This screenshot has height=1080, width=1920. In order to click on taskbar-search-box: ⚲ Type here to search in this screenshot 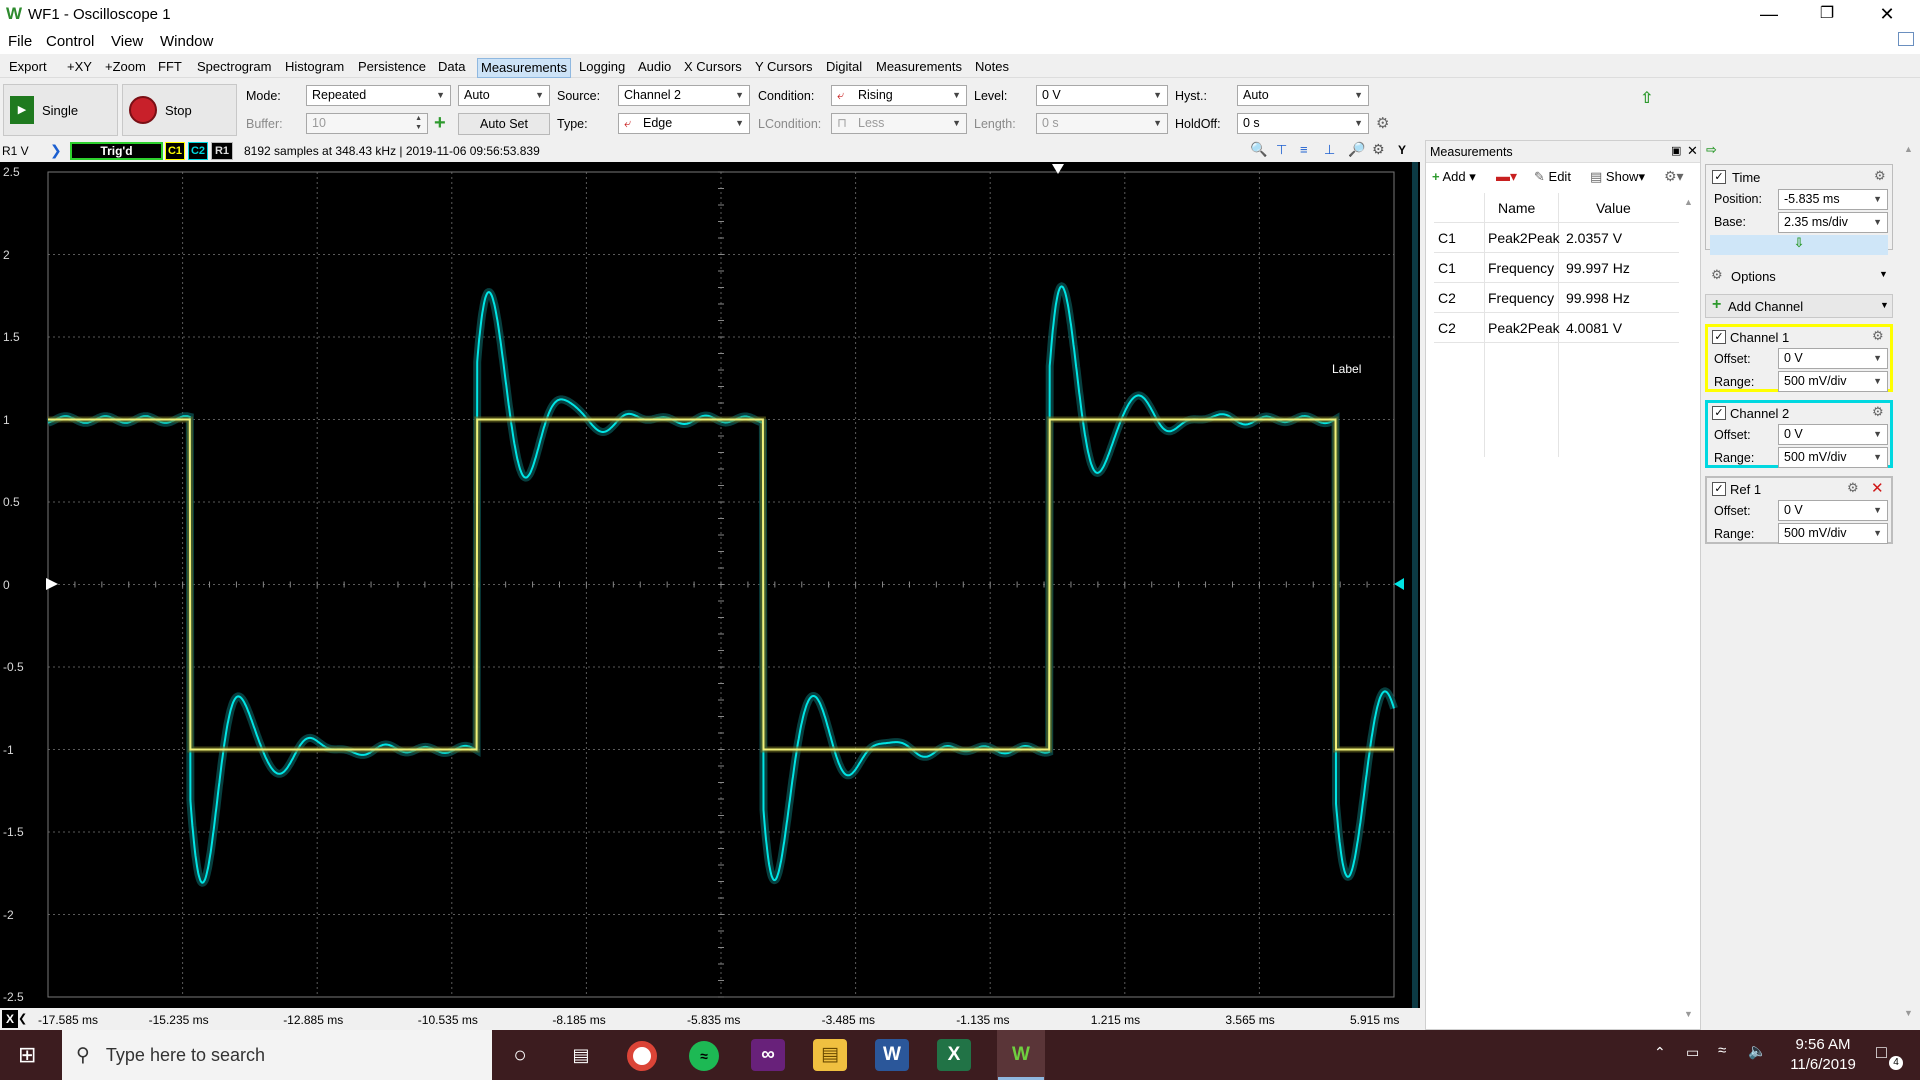, I will do `click(277, 1055)`.